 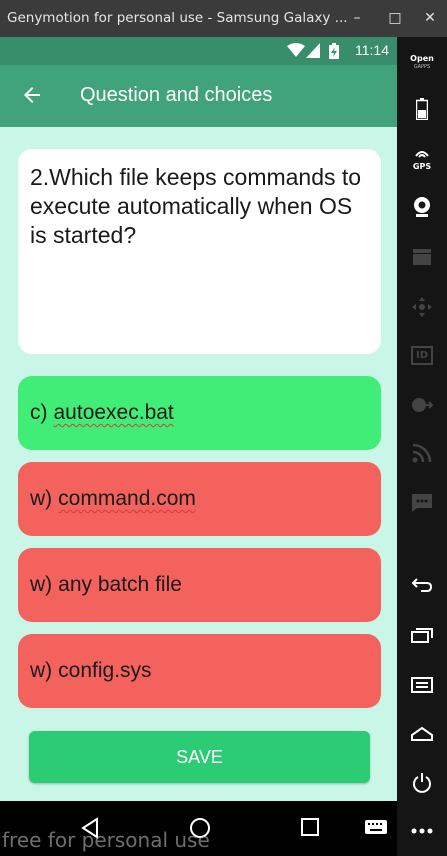 I want to click on id-icon: ID, so click(x=422, y=355).